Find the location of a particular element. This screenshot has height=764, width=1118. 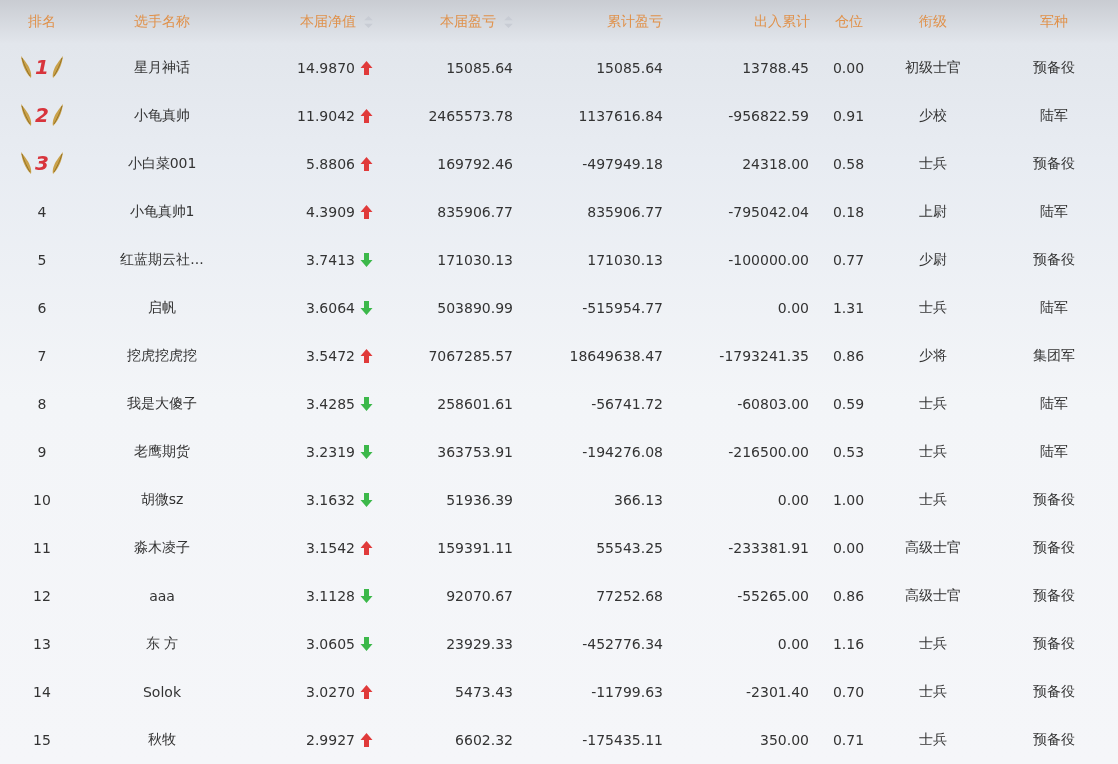

column-header: 累计盈亏 is located at coordinates (635, 22).